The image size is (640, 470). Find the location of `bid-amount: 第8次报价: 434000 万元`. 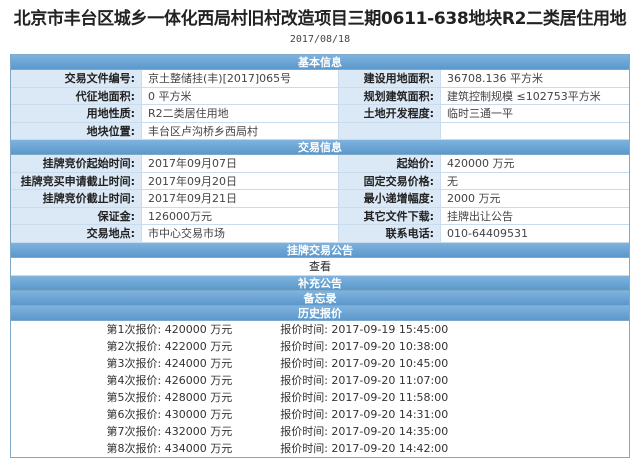

bid-amount: 第8次报价: 434000 万元 is located at coordinates (169, 448).